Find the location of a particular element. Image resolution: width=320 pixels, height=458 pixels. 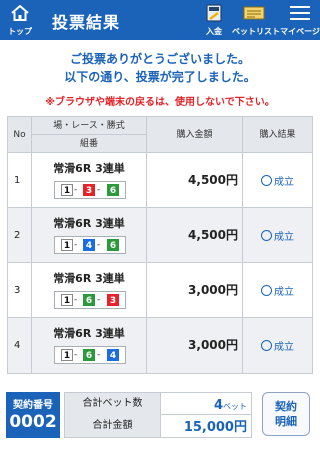

app-header: トップ 投票結果 入金 ベットリスト マイページ is located at coordinates (160, 20).